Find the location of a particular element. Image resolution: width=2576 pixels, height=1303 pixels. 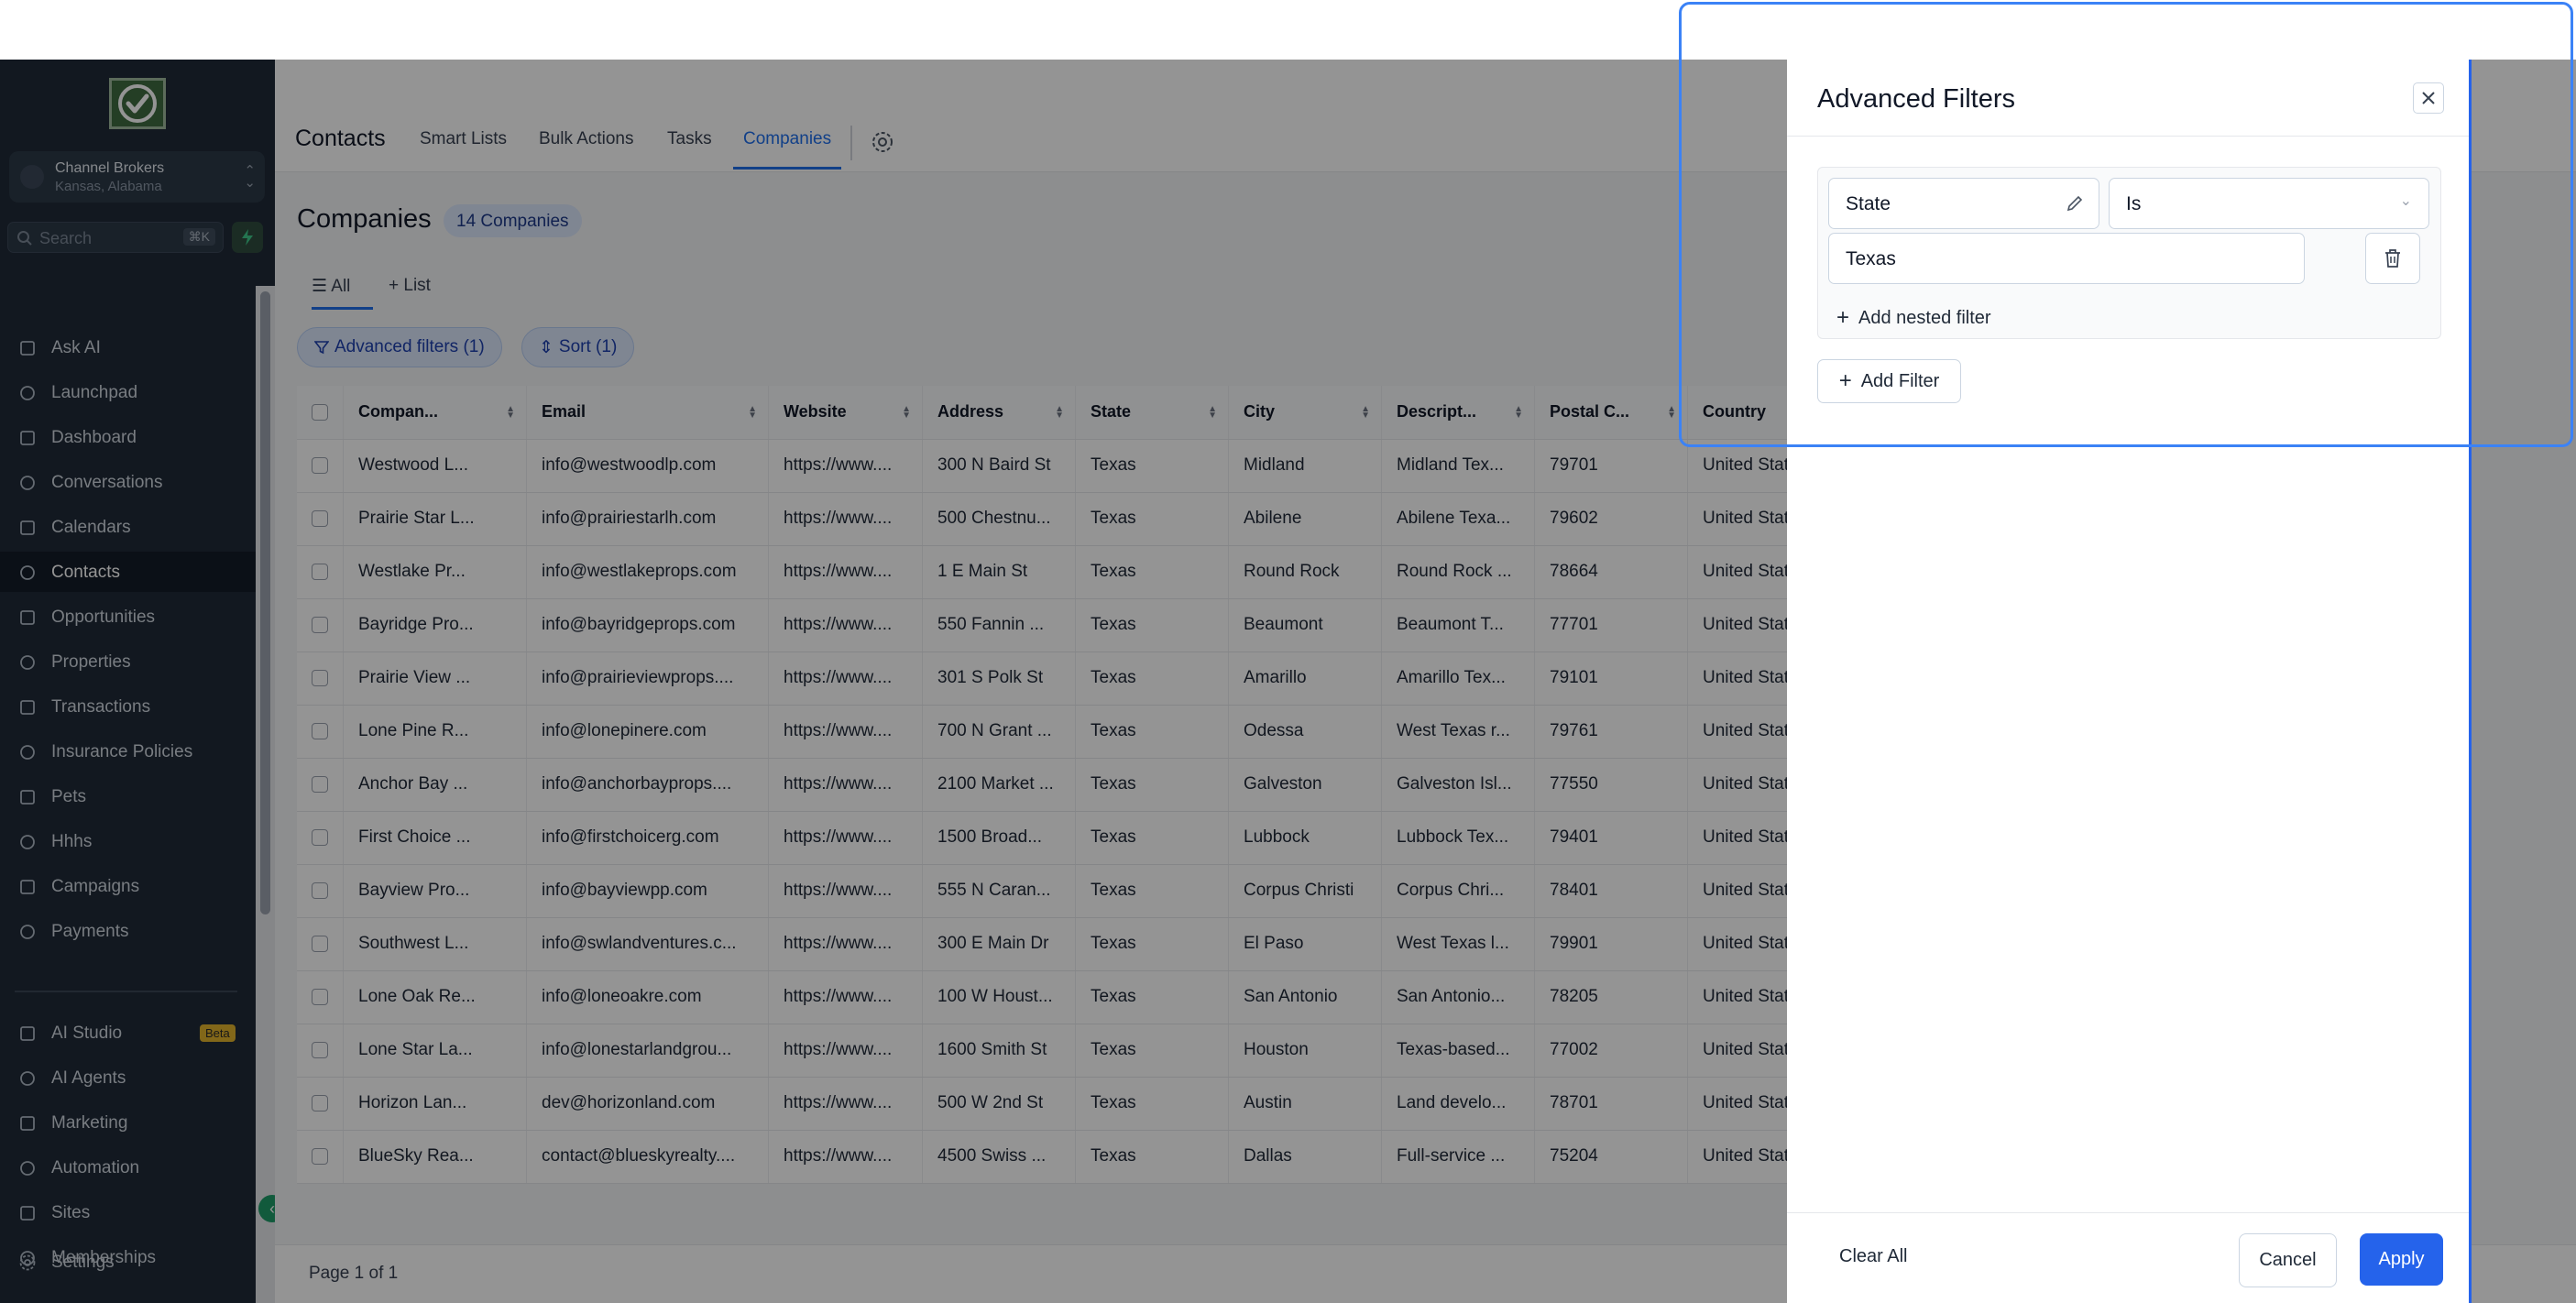

close-icon is located at coordinates (2428, 98).